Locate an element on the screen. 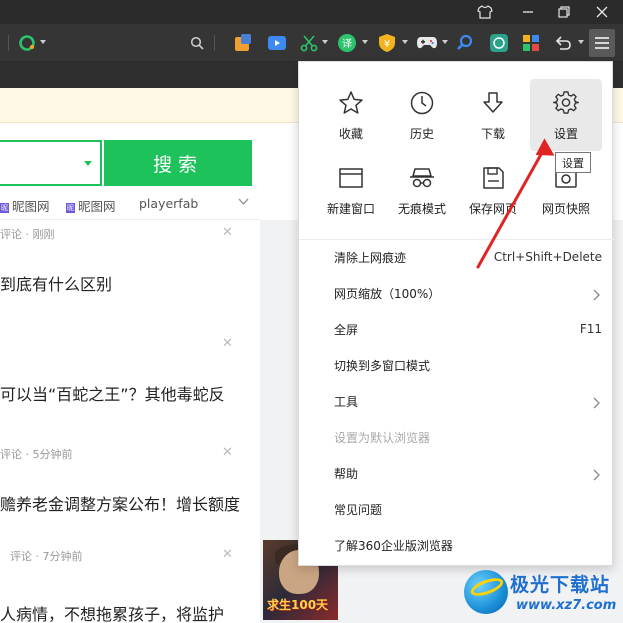 This screenshot has width=623, height=623. clock-icon is located at coordinates (422, 103).